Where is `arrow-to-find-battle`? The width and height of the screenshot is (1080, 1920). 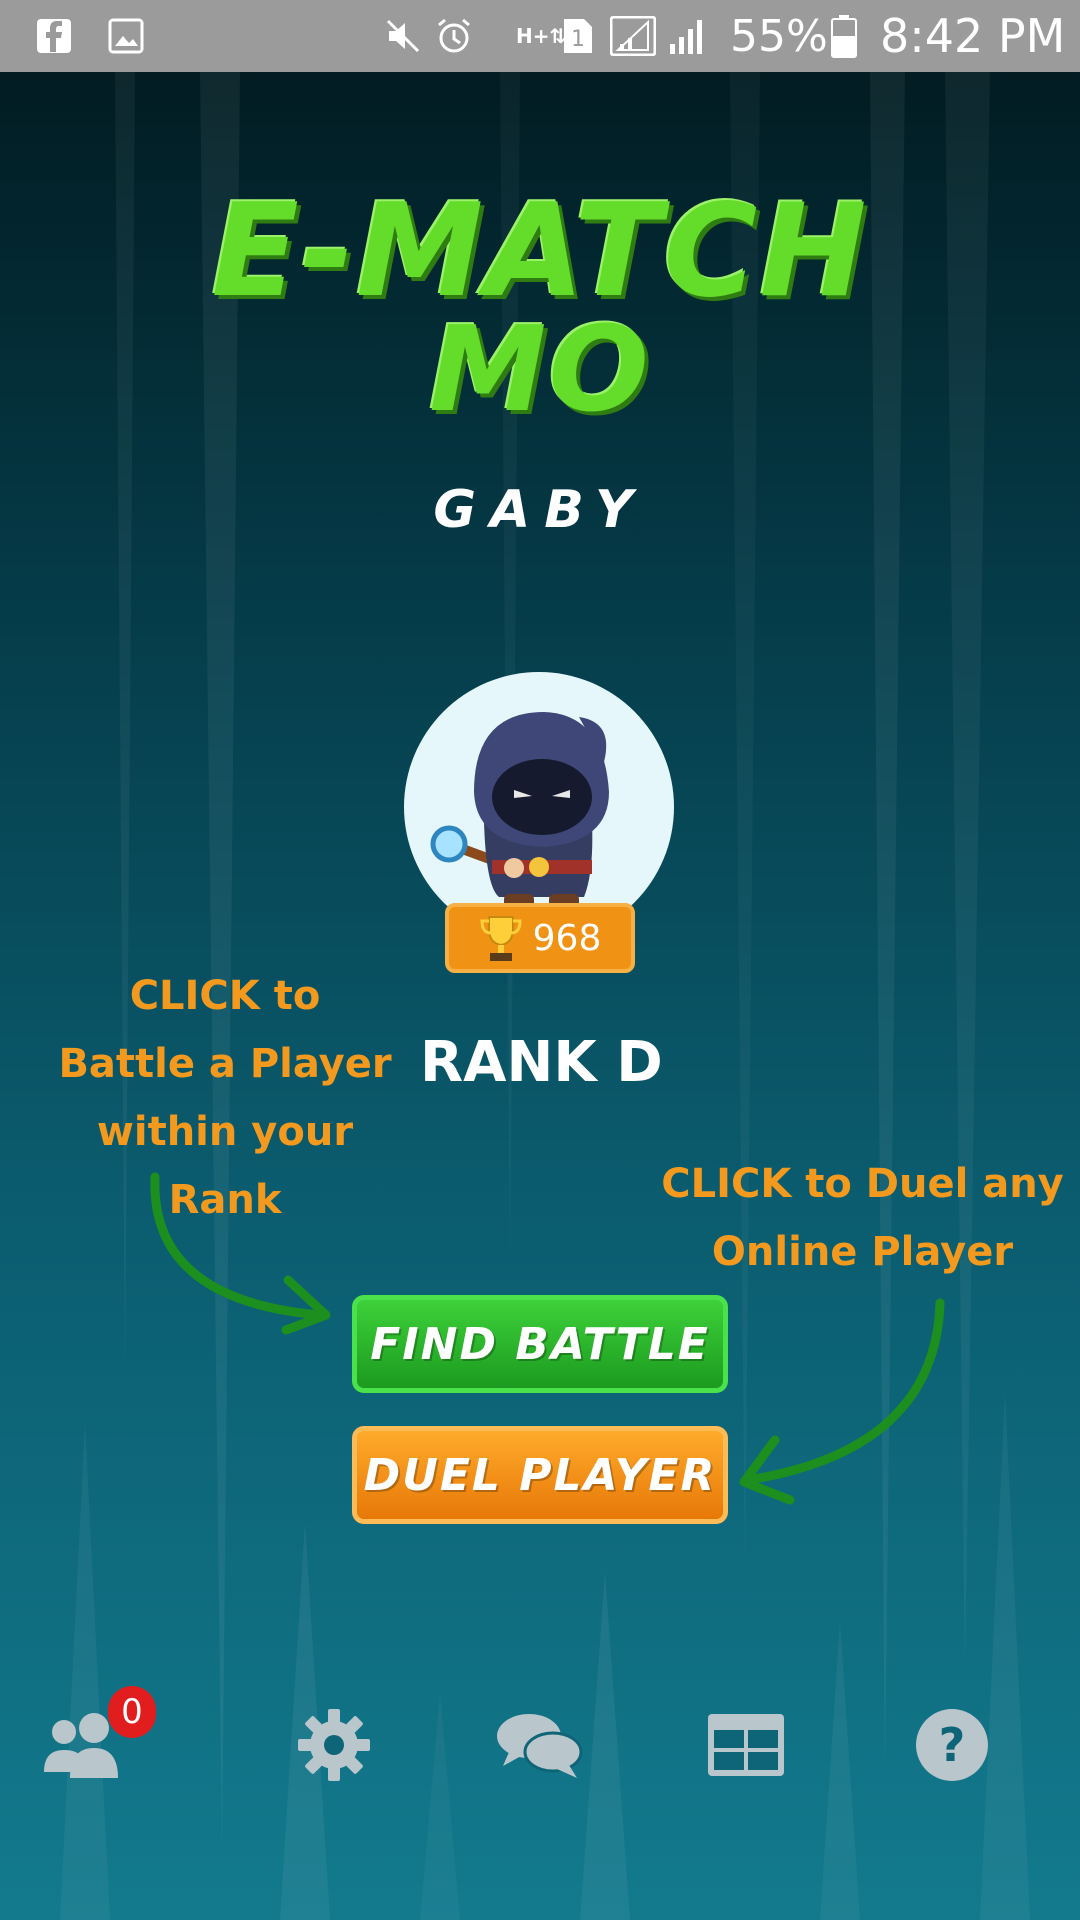 arrow-to-find-battle is located at coordinates (237, 1246).